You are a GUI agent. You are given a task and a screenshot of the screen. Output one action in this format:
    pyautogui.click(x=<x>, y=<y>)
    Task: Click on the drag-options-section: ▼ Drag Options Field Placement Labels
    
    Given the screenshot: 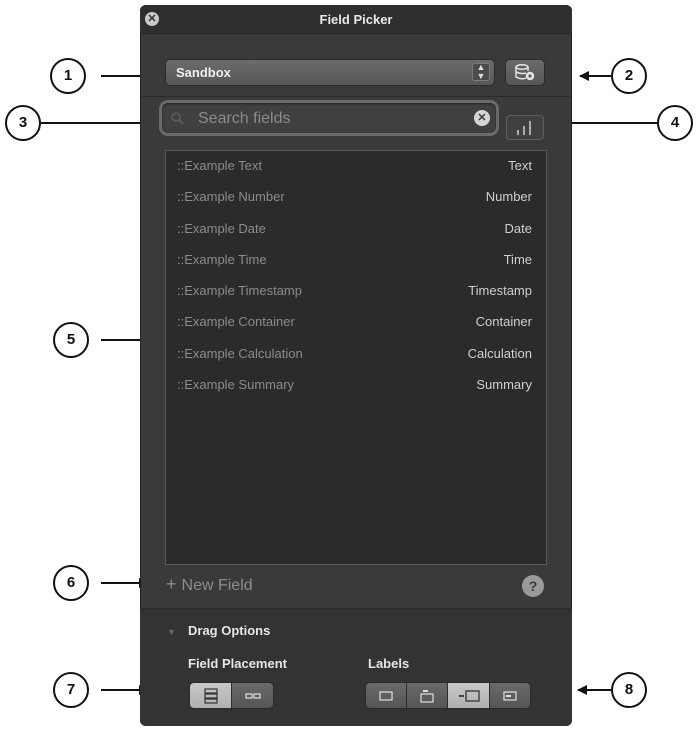 What is the action you would take?
    pyautogui.click(x=356, y=667)
    